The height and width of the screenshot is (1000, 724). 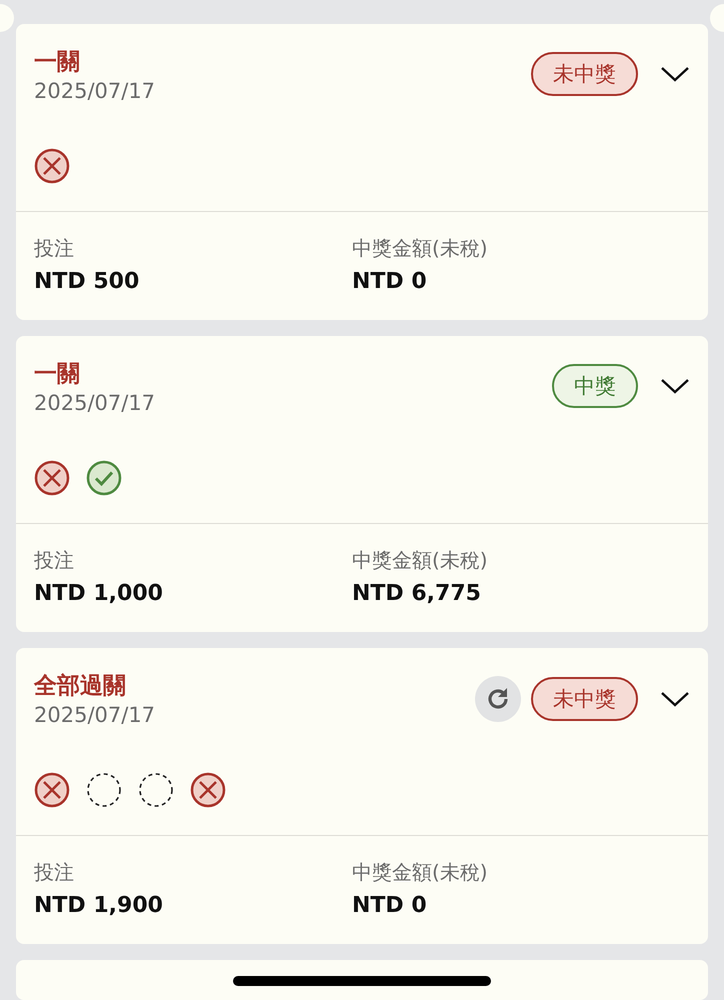 I want to click on stake-amount: NTD 500, so click(x=87, y=282).